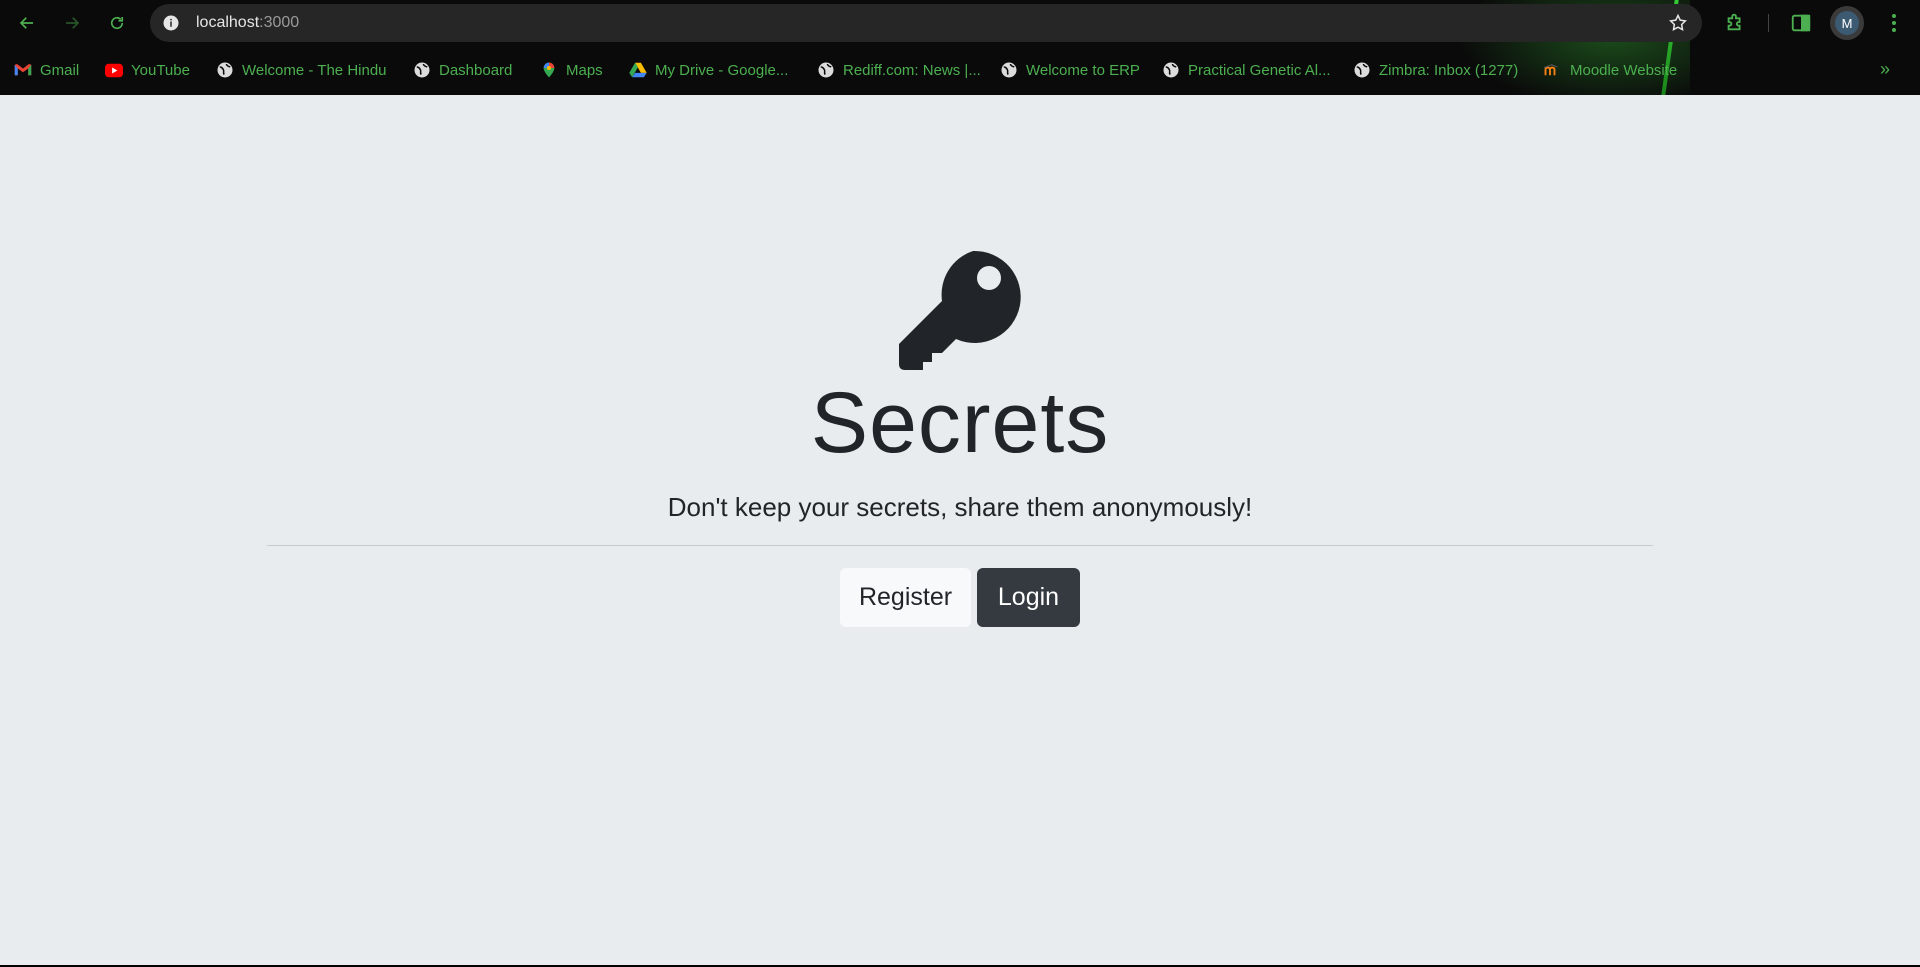  I want to click on page-title: Secrets, so click(960, 423).